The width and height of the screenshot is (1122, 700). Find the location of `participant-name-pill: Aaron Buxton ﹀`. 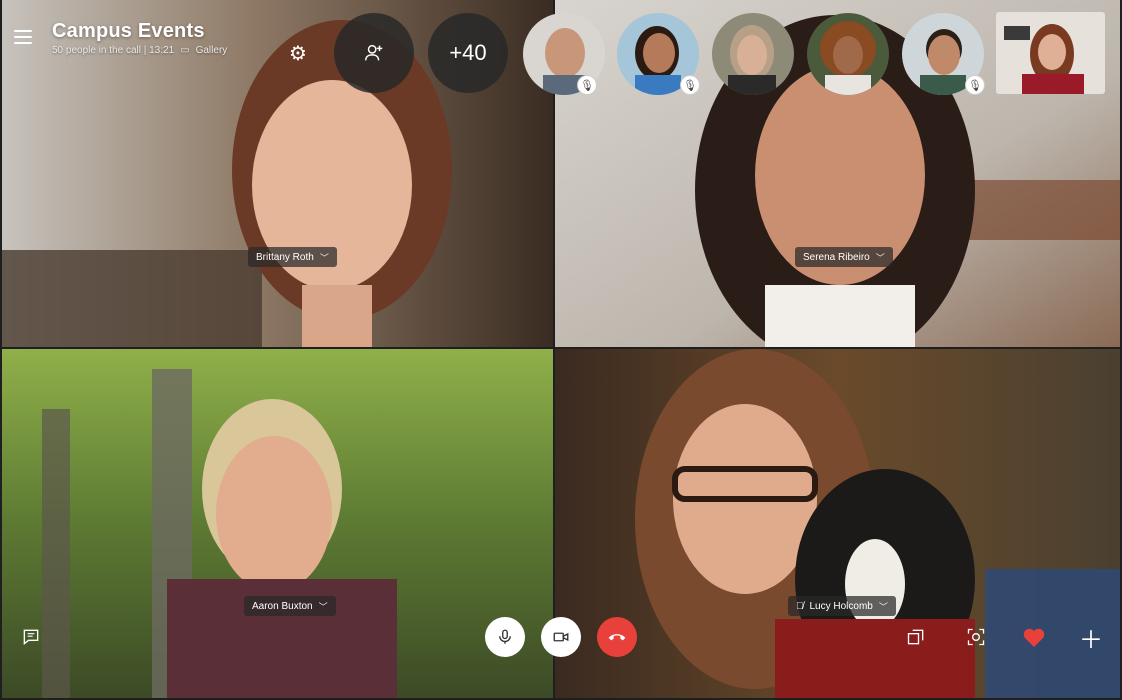

participant-name-pill: Aaron Buxton ﹀ is located at coordinates (290, 606).